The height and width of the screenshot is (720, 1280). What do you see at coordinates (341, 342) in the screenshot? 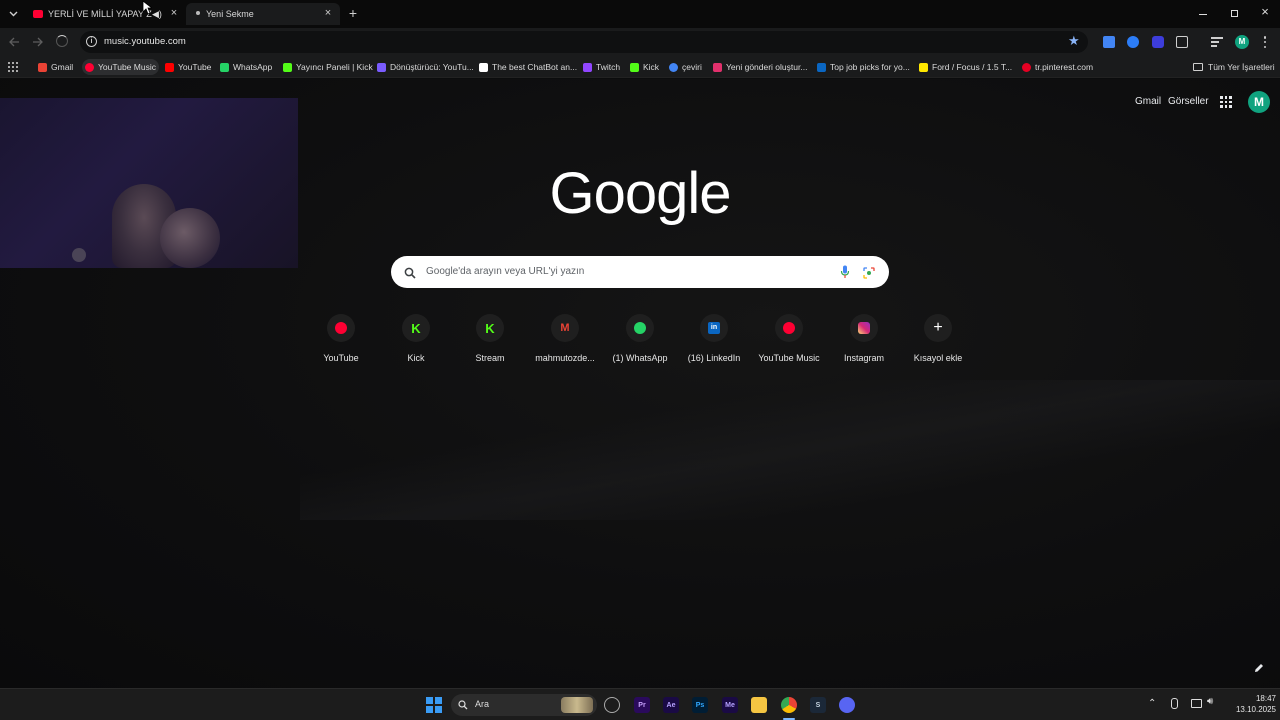
I see `shortcut-tile: YouTube` at bounding box center [341, 342].